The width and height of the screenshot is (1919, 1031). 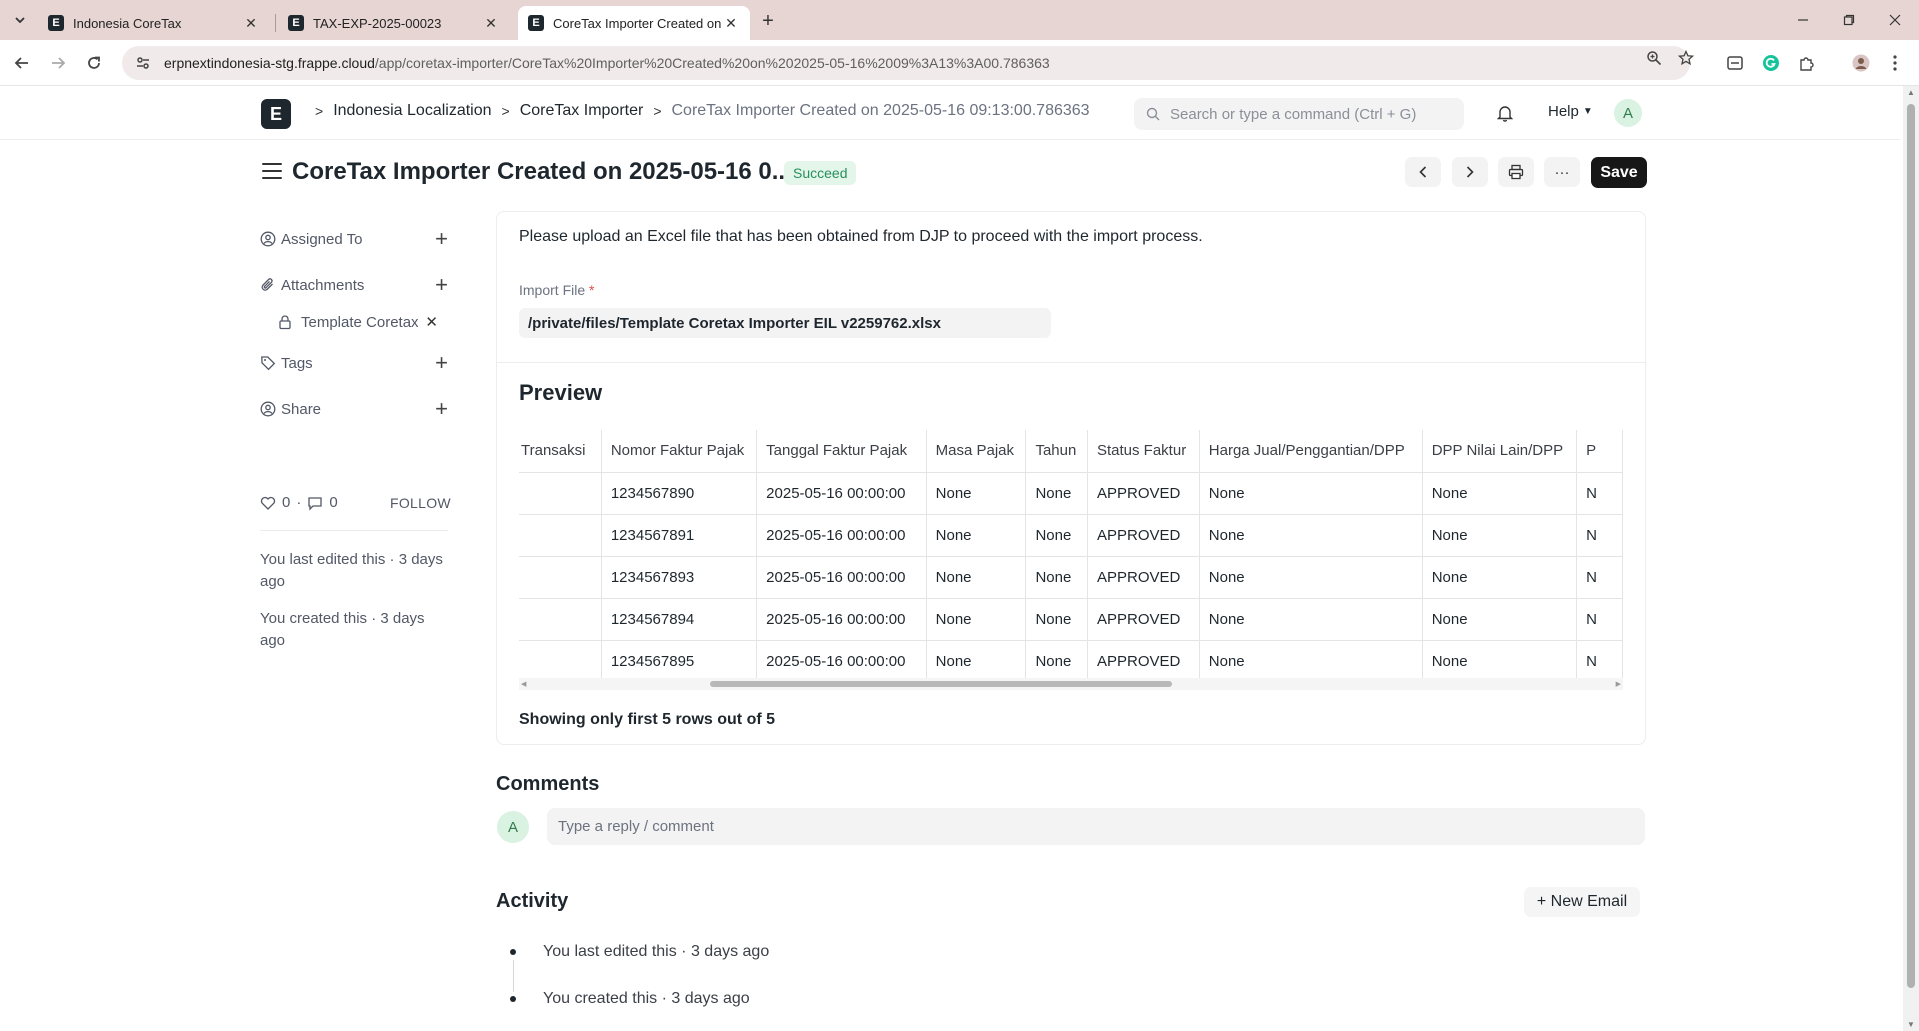 What do you see at coordinates (268, 363) in the screenshot?
I see `tag-icon` at bounding box center [268, 363].